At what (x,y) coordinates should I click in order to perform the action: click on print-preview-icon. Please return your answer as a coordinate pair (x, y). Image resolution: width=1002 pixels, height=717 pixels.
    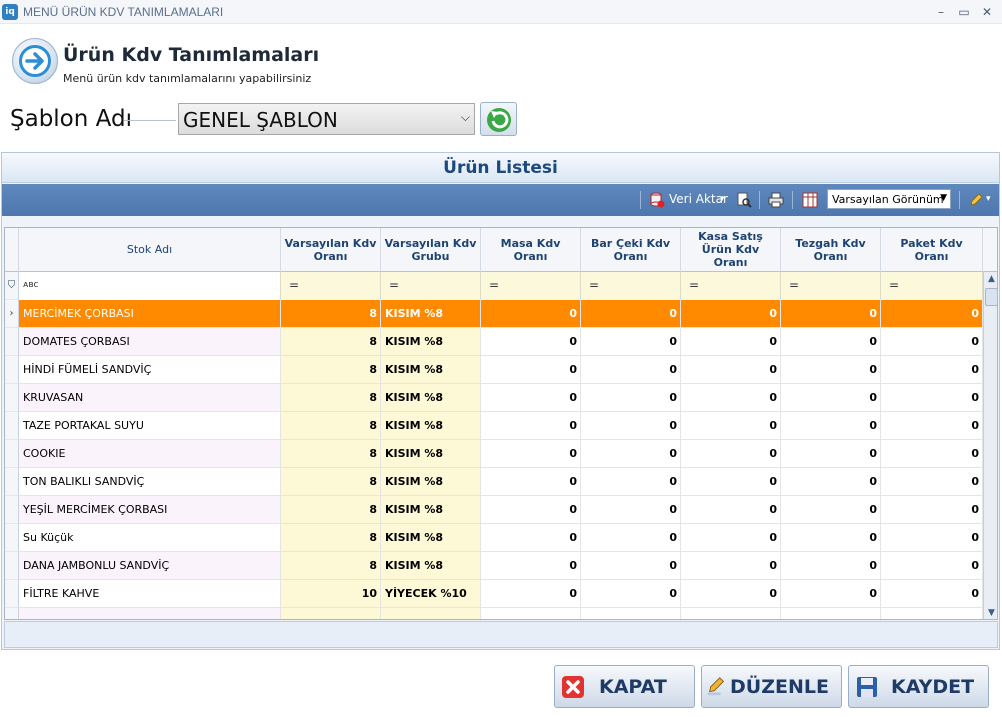
    Looking at the image, I should click on (744, 200).